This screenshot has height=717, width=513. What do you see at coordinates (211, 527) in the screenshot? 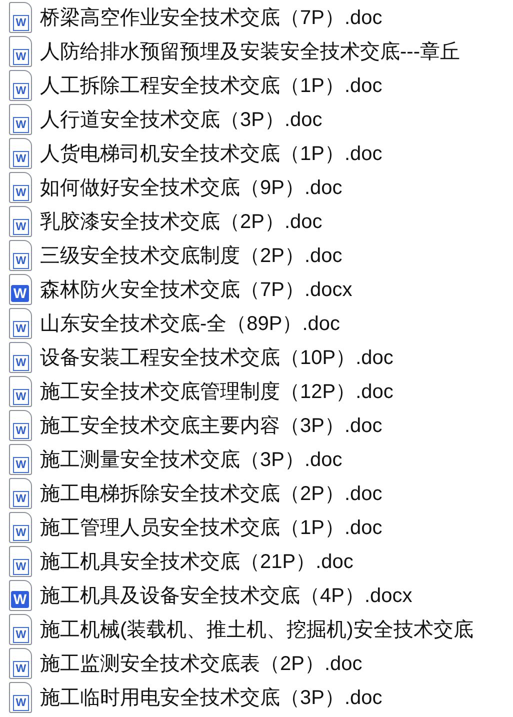
I see `file-name: 施工管理人员安全技术交底（1P）.doc` at bounding box center [211, 527].